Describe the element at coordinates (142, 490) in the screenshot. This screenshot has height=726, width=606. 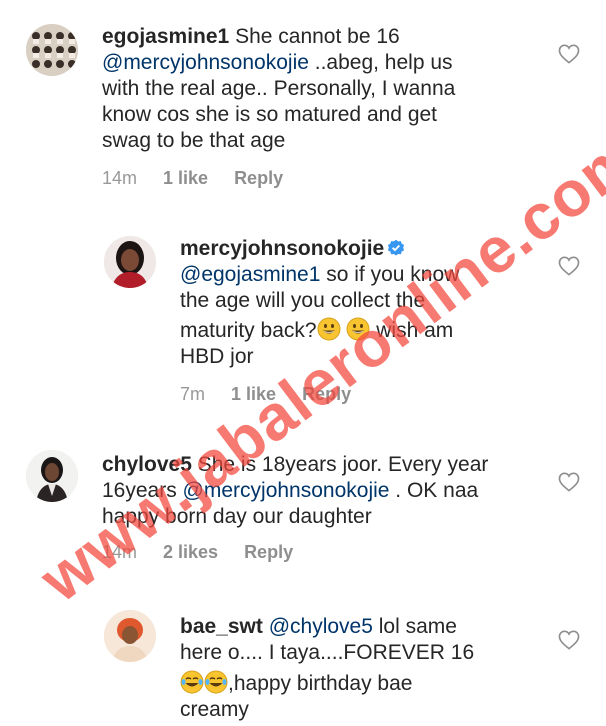
I see `comment-text-line: 16years` at that location.